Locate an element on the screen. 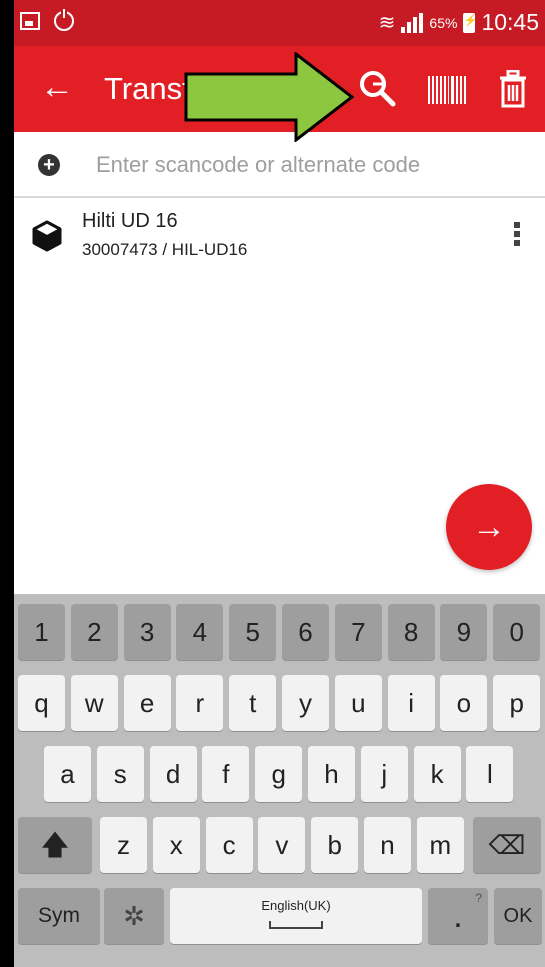 Image resolution: width=545 pixels, height=967 pixels. trash-icon is located at coordinates (513, 89).